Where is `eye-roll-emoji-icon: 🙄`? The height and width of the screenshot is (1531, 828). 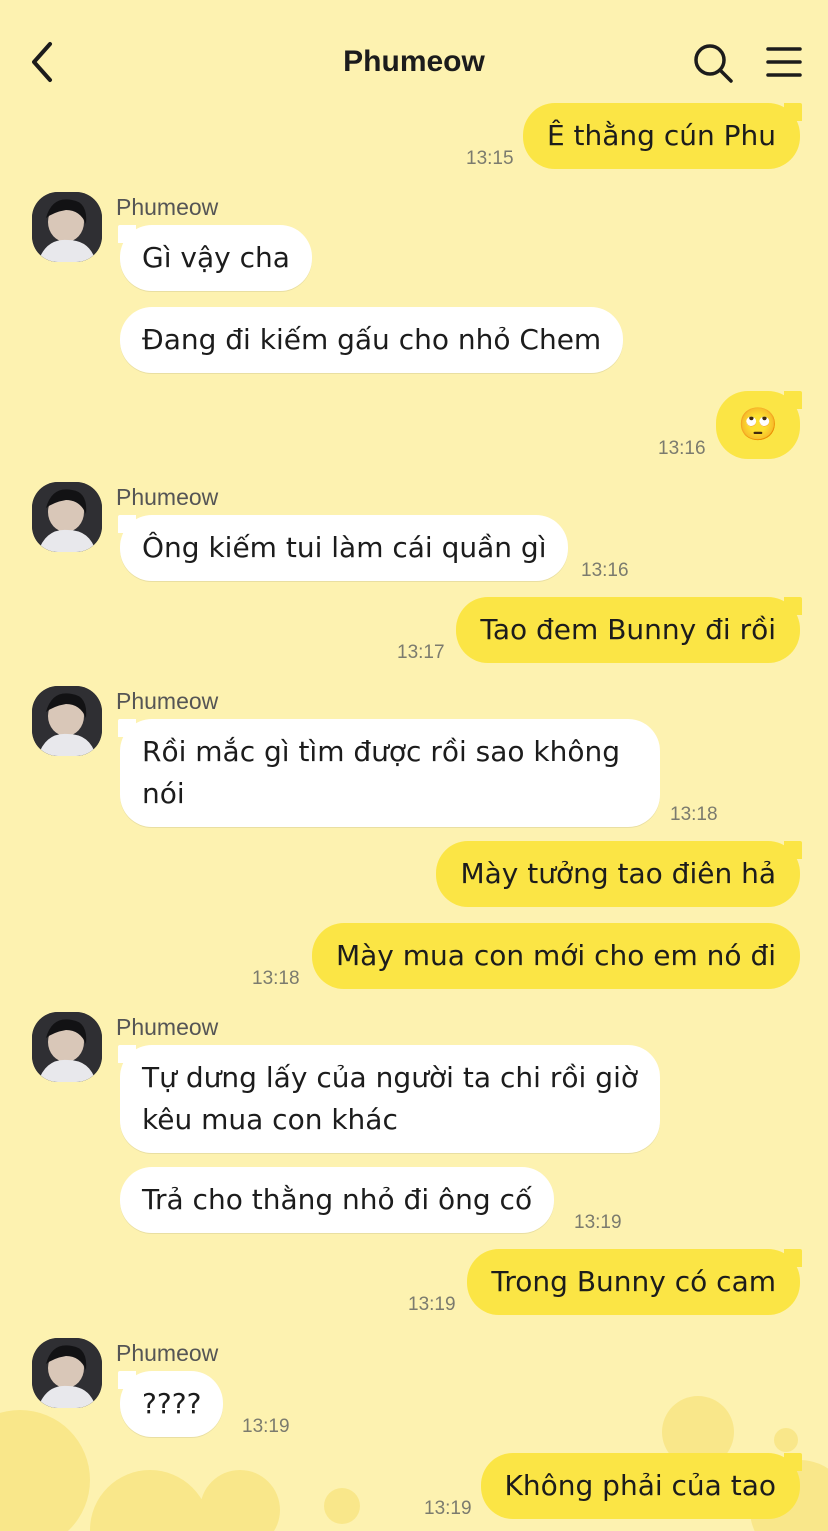
eye-roll-emoji-icon: 🙄 is located at coordinates (758, 424).